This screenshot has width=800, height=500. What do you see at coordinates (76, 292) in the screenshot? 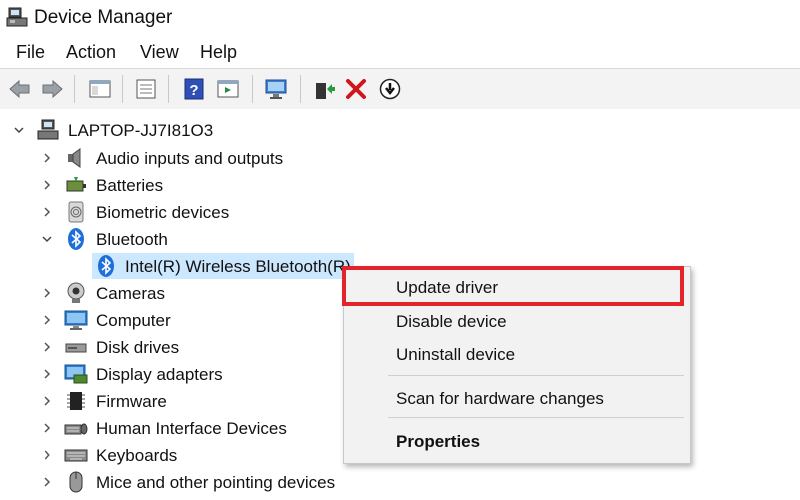
I see `camera-icon` at bounding box center [76, 292].